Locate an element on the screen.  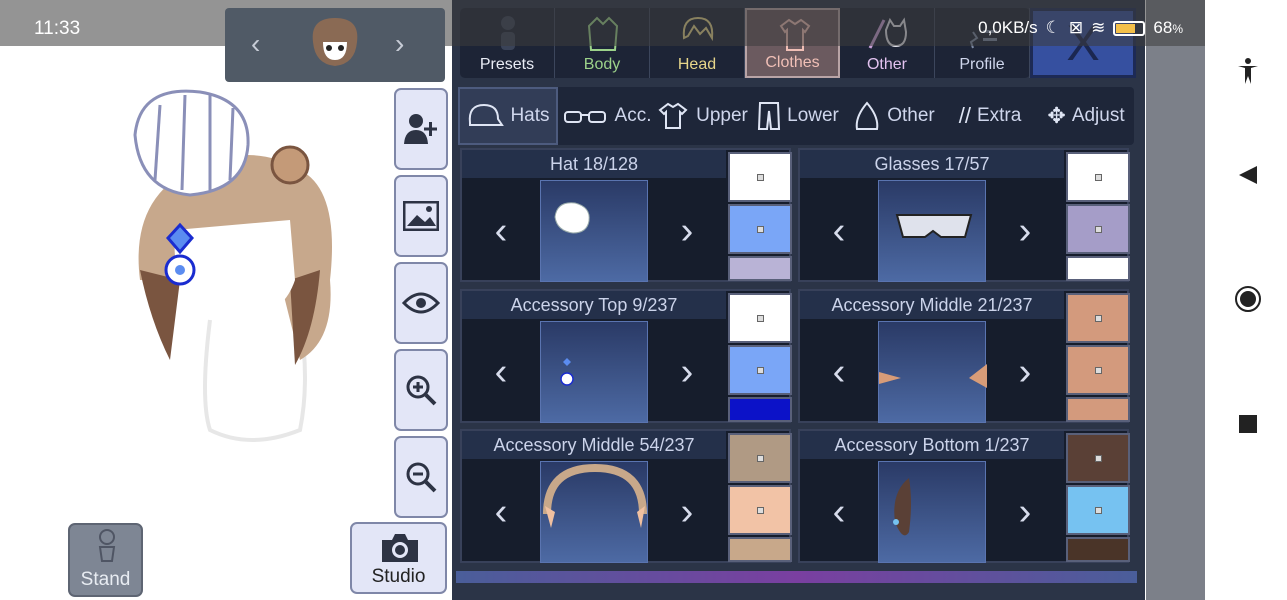
tab-other-items-label: Other is located at coordinates (911, 115).